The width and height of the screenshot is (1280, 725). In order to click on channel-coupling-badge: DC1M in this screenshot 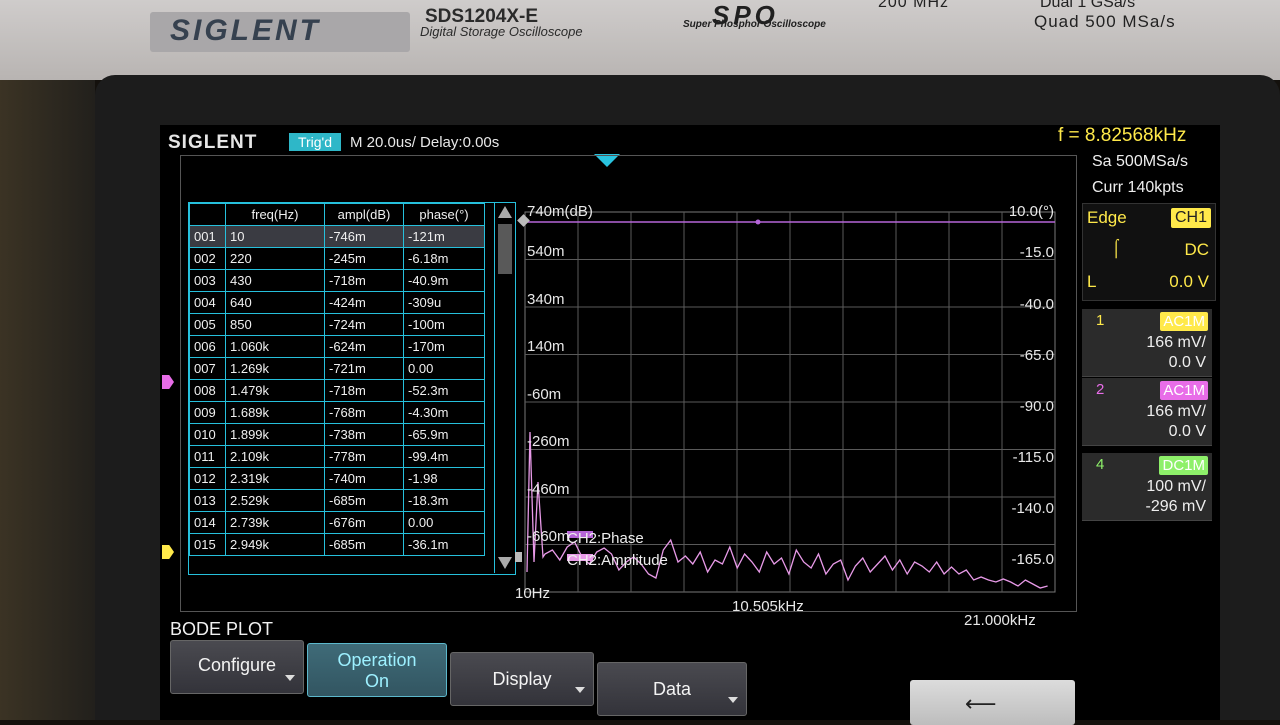, I will do `click(1183, 465)`.